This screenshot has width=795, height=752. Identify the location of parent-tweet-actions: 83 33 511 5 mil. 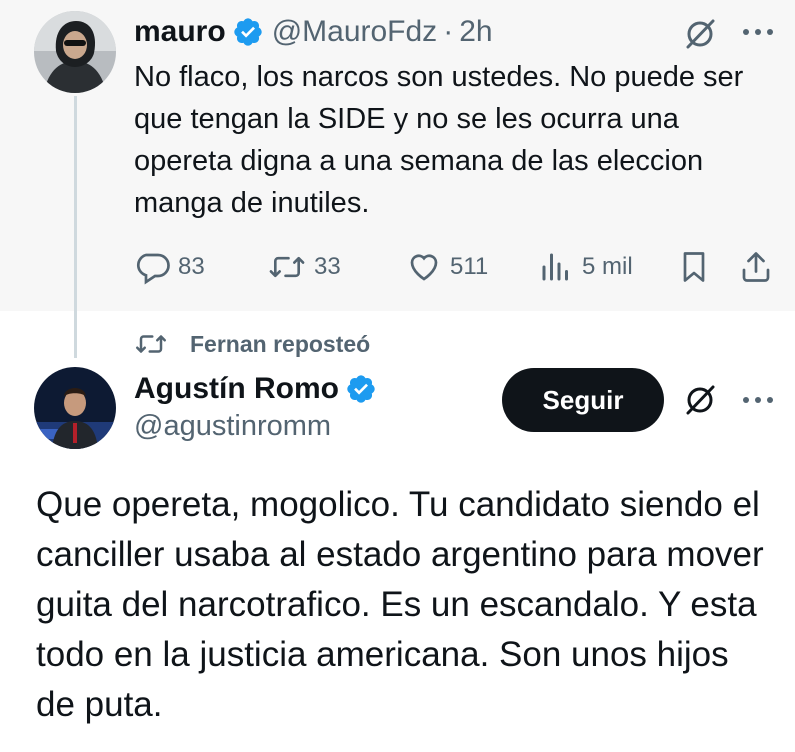
(459, 267).